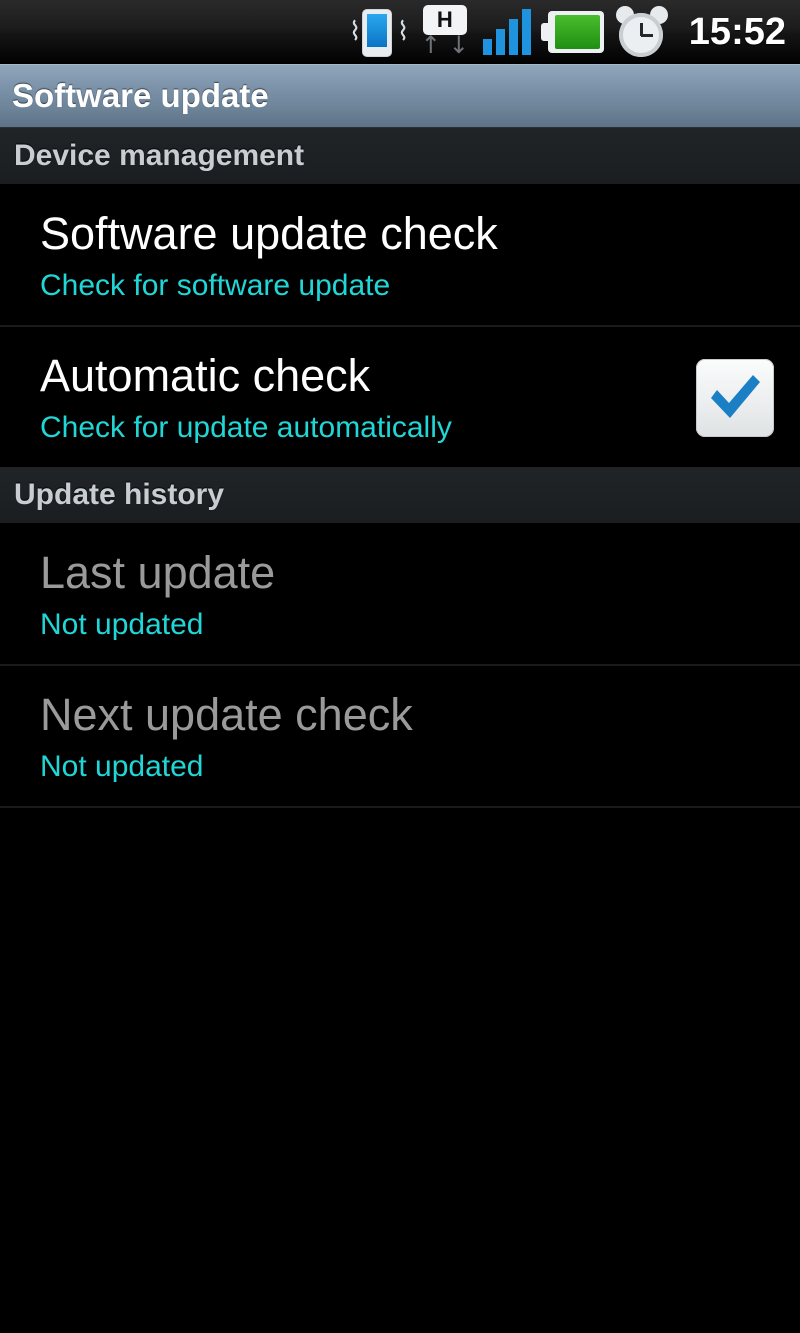  What do you see at coordinates (403, 31) in the screenshot?
I see `vibrate-wave-right: ⌇` at bounding box center [403, 31].